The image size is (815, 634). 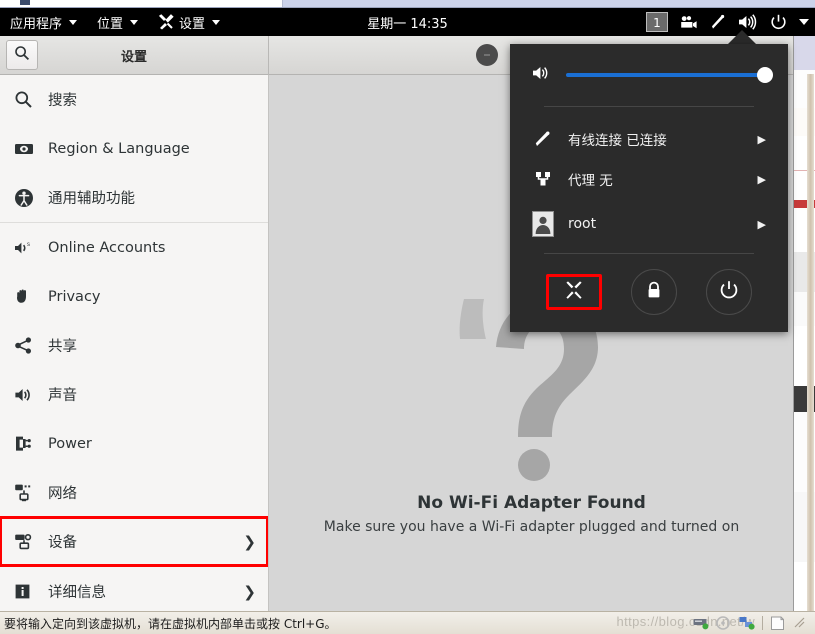 I want to click on settings-header-left: 设置, so click(x=134, y=55).